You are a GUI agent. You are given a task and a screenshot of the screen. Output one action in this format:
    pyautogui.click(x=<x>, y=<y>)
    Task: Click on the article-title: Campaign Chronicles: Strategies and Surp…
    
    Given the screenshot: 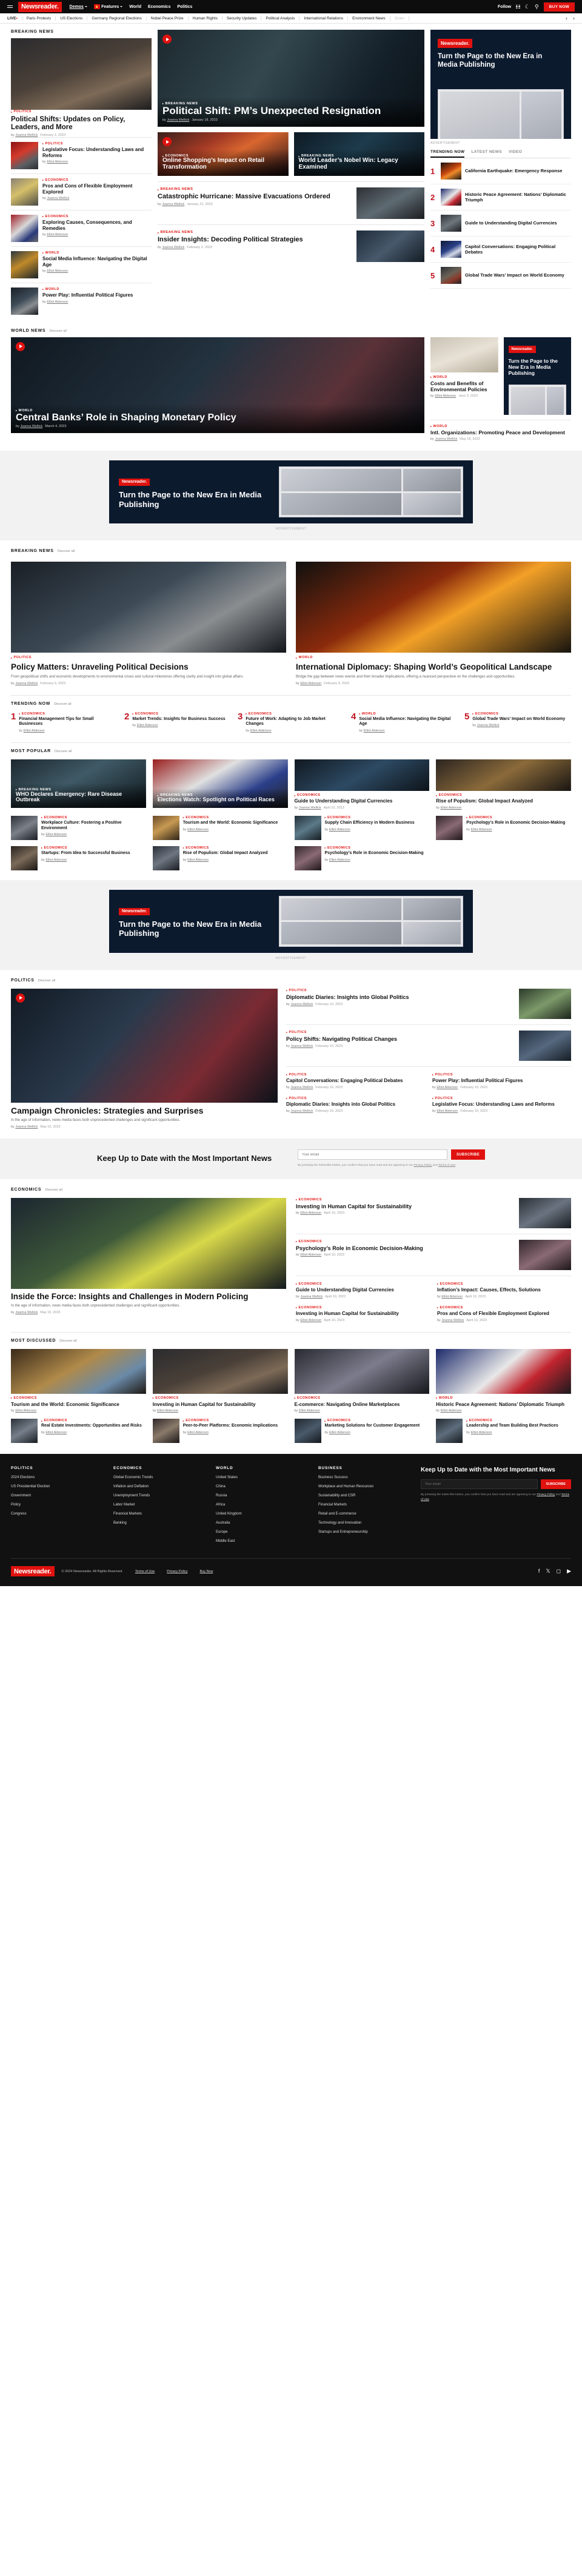 What is the action you would take?
    pyautogui.click(x=144, y=1110)
    